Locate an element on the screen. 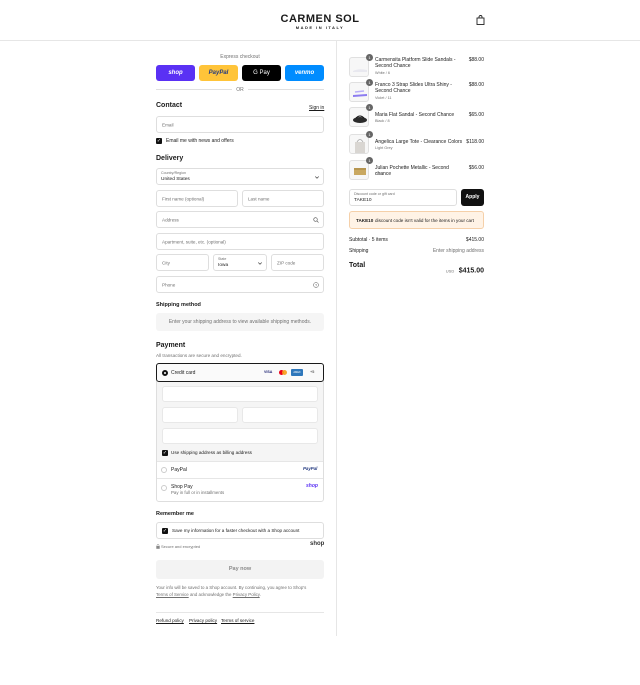 The image size is (640, 685). shop-pay-radio is located at coordinates (164, 488).